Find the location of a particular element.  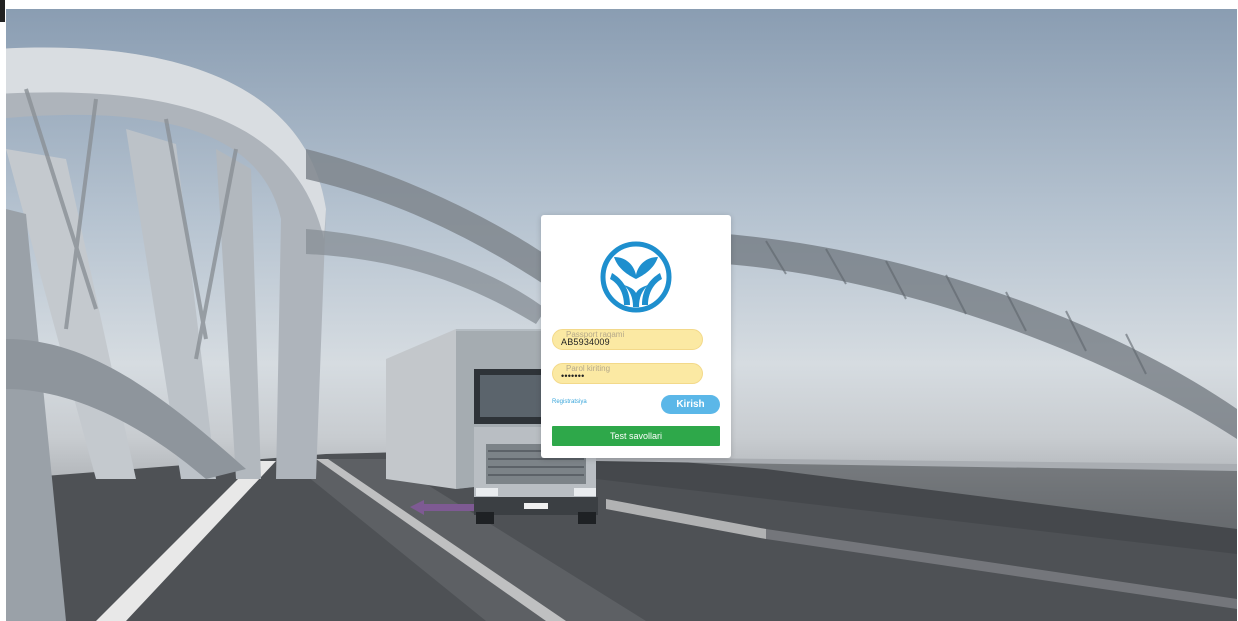

corner-mark is located at coordinates (2, 11).